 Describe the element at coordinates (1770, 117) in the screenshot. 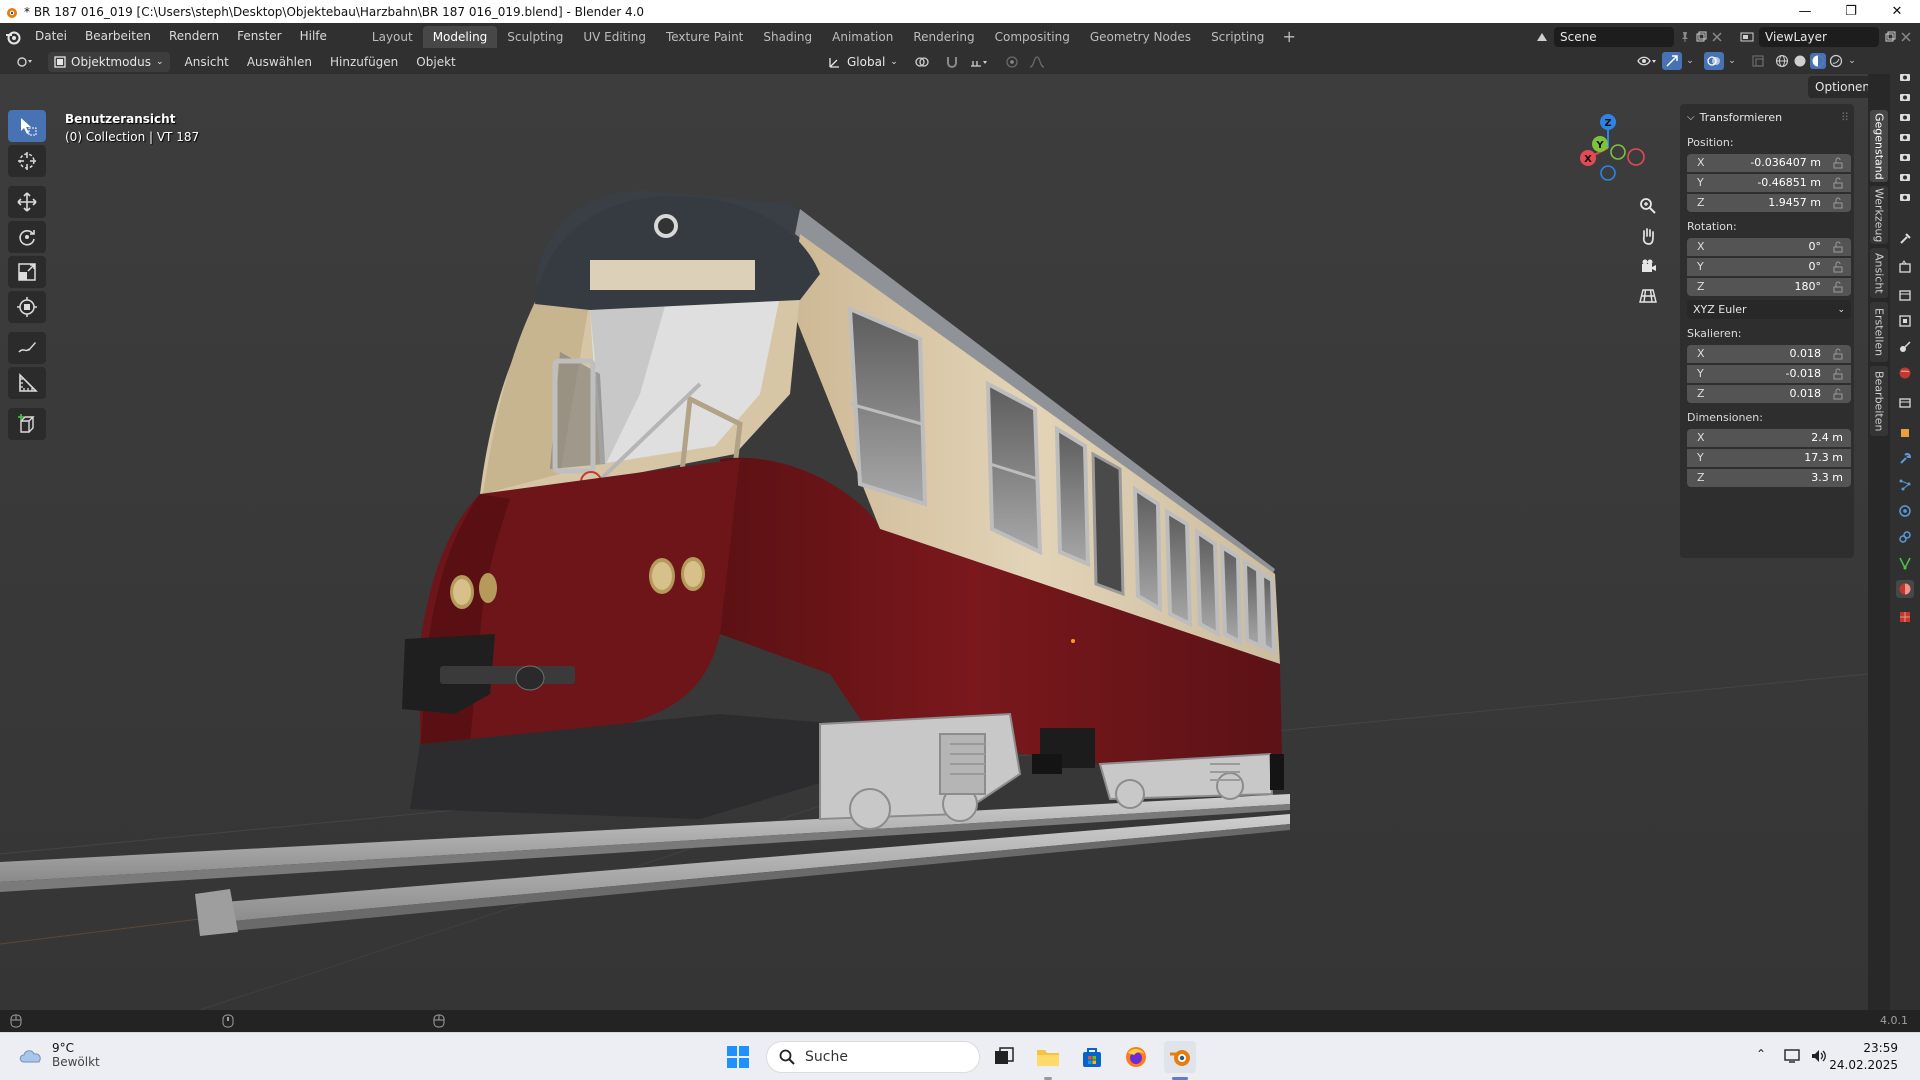

I see `transform-panel-header: ⌵ Transformieren ⠿` at that location.